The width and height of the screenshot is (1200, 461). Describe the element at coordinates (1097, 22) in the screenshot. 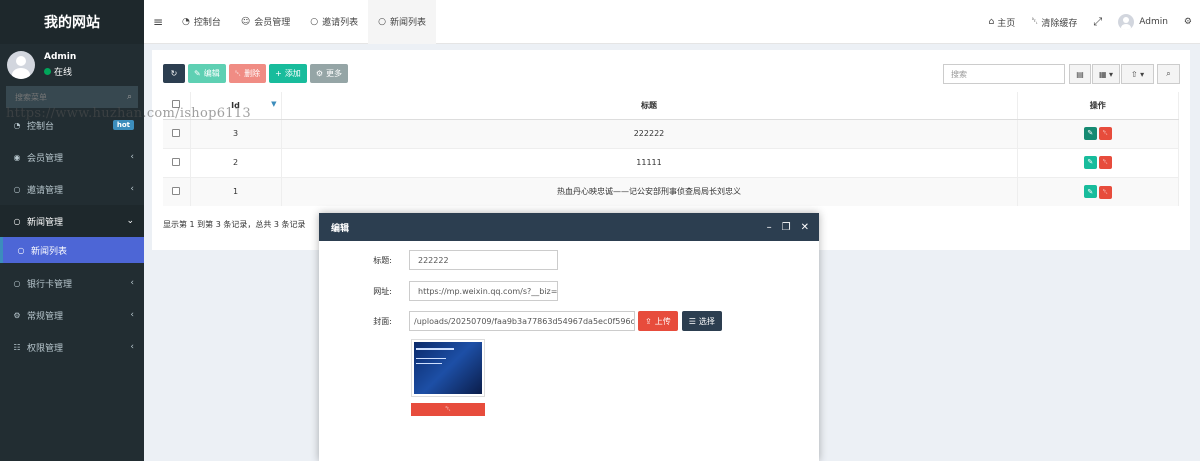

I see `fullscreen-icon: ⤢` at that location.